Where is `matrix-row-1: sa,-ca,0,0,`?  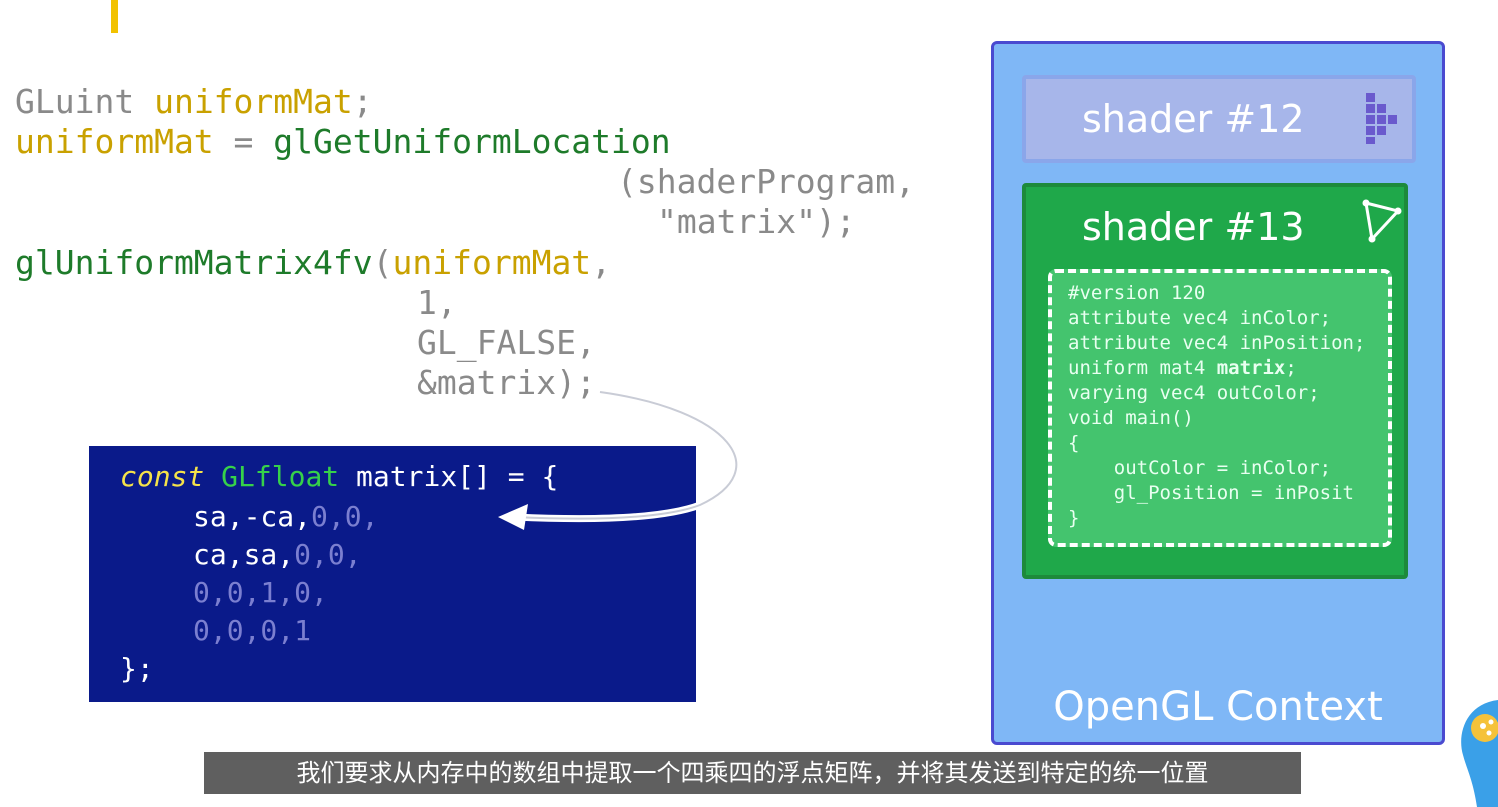 matrix-row-1: sa,-ca,0,0, is located at coordinates (286, 516).